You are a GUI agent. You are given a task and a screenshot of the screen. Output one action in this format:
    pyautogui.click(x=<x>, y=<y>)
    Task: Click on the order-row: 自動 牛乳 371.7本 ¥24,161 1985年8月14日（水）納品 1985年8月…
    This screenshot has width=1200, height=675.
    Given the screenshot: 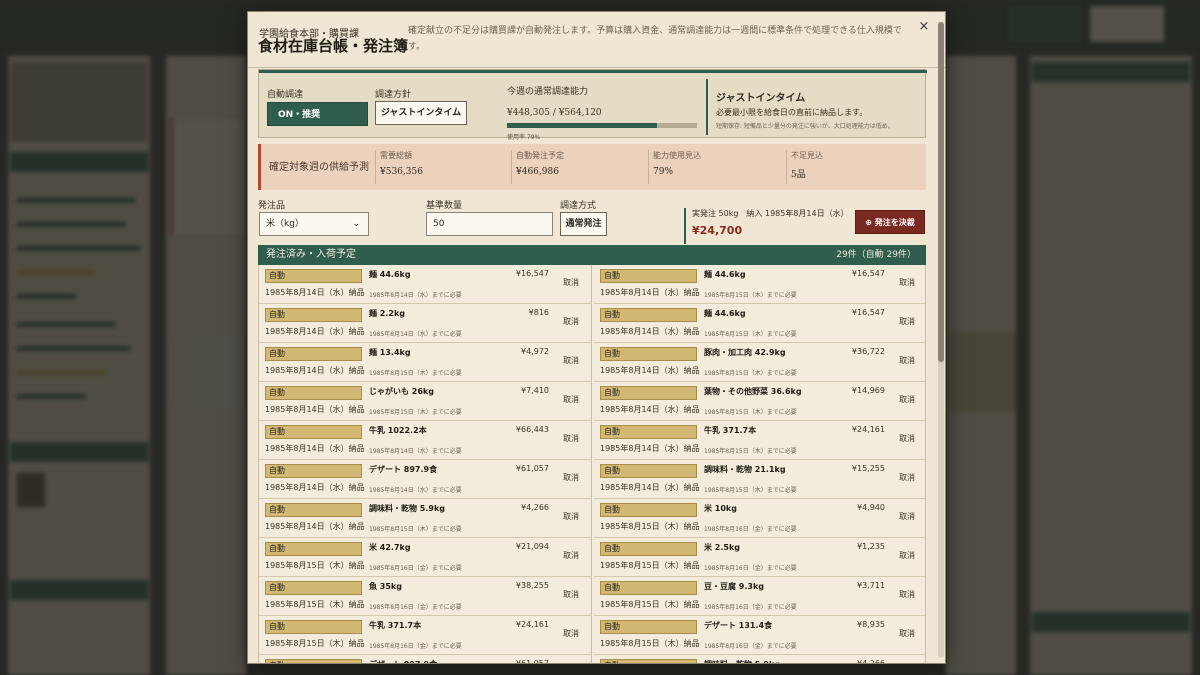 What is the action you would take?
    pyautogui.click(x=759, y=440)
    